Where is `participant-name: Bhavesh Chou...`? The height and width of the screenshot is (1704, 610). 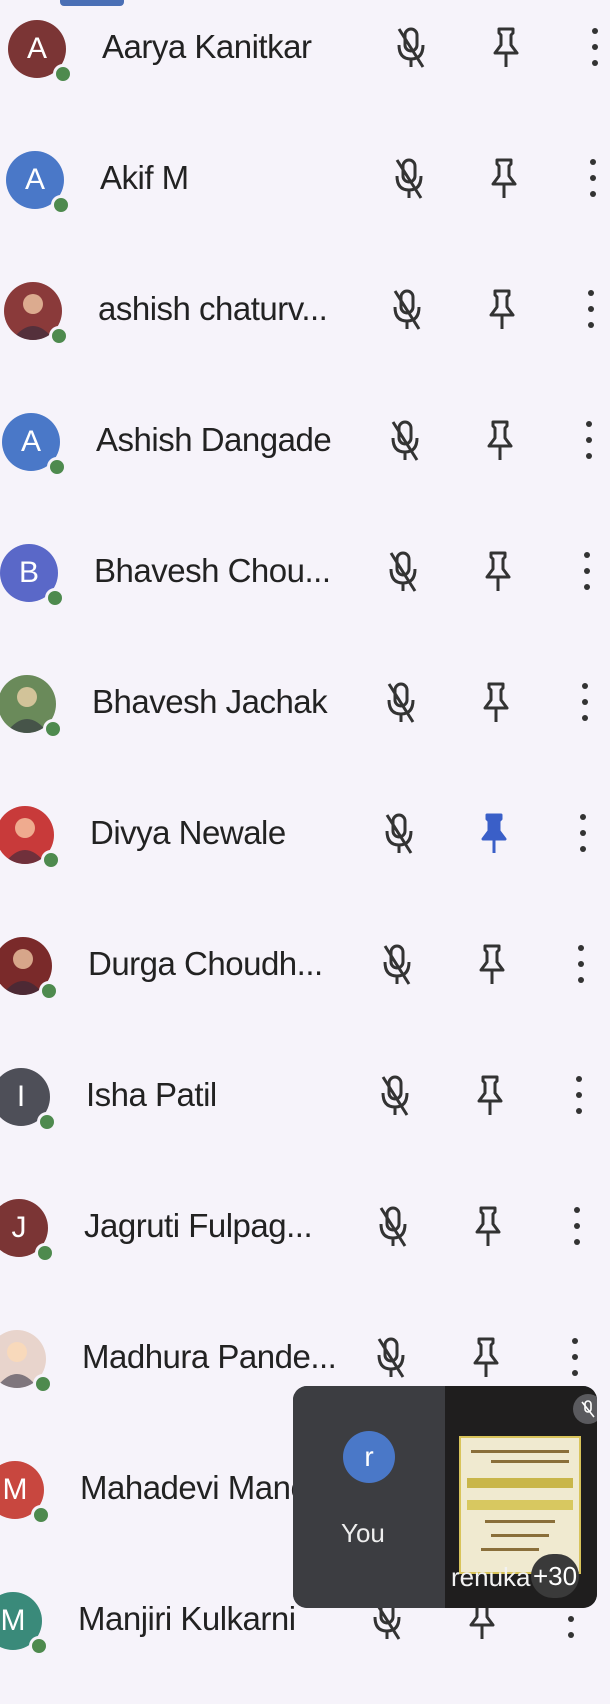
participant-name: Bhavesh Chou... is located at coordinates (212, 570).